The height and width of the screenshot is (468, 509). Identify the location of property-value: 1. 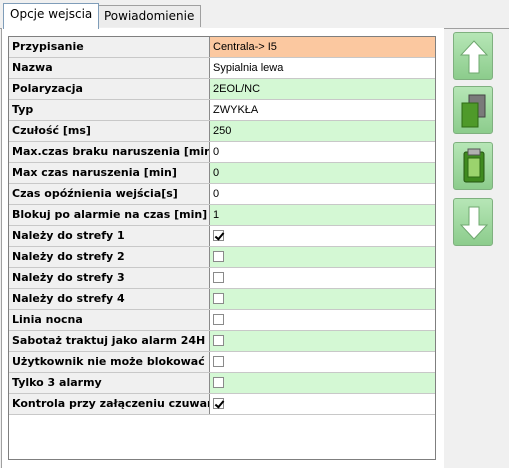
(322, 215).